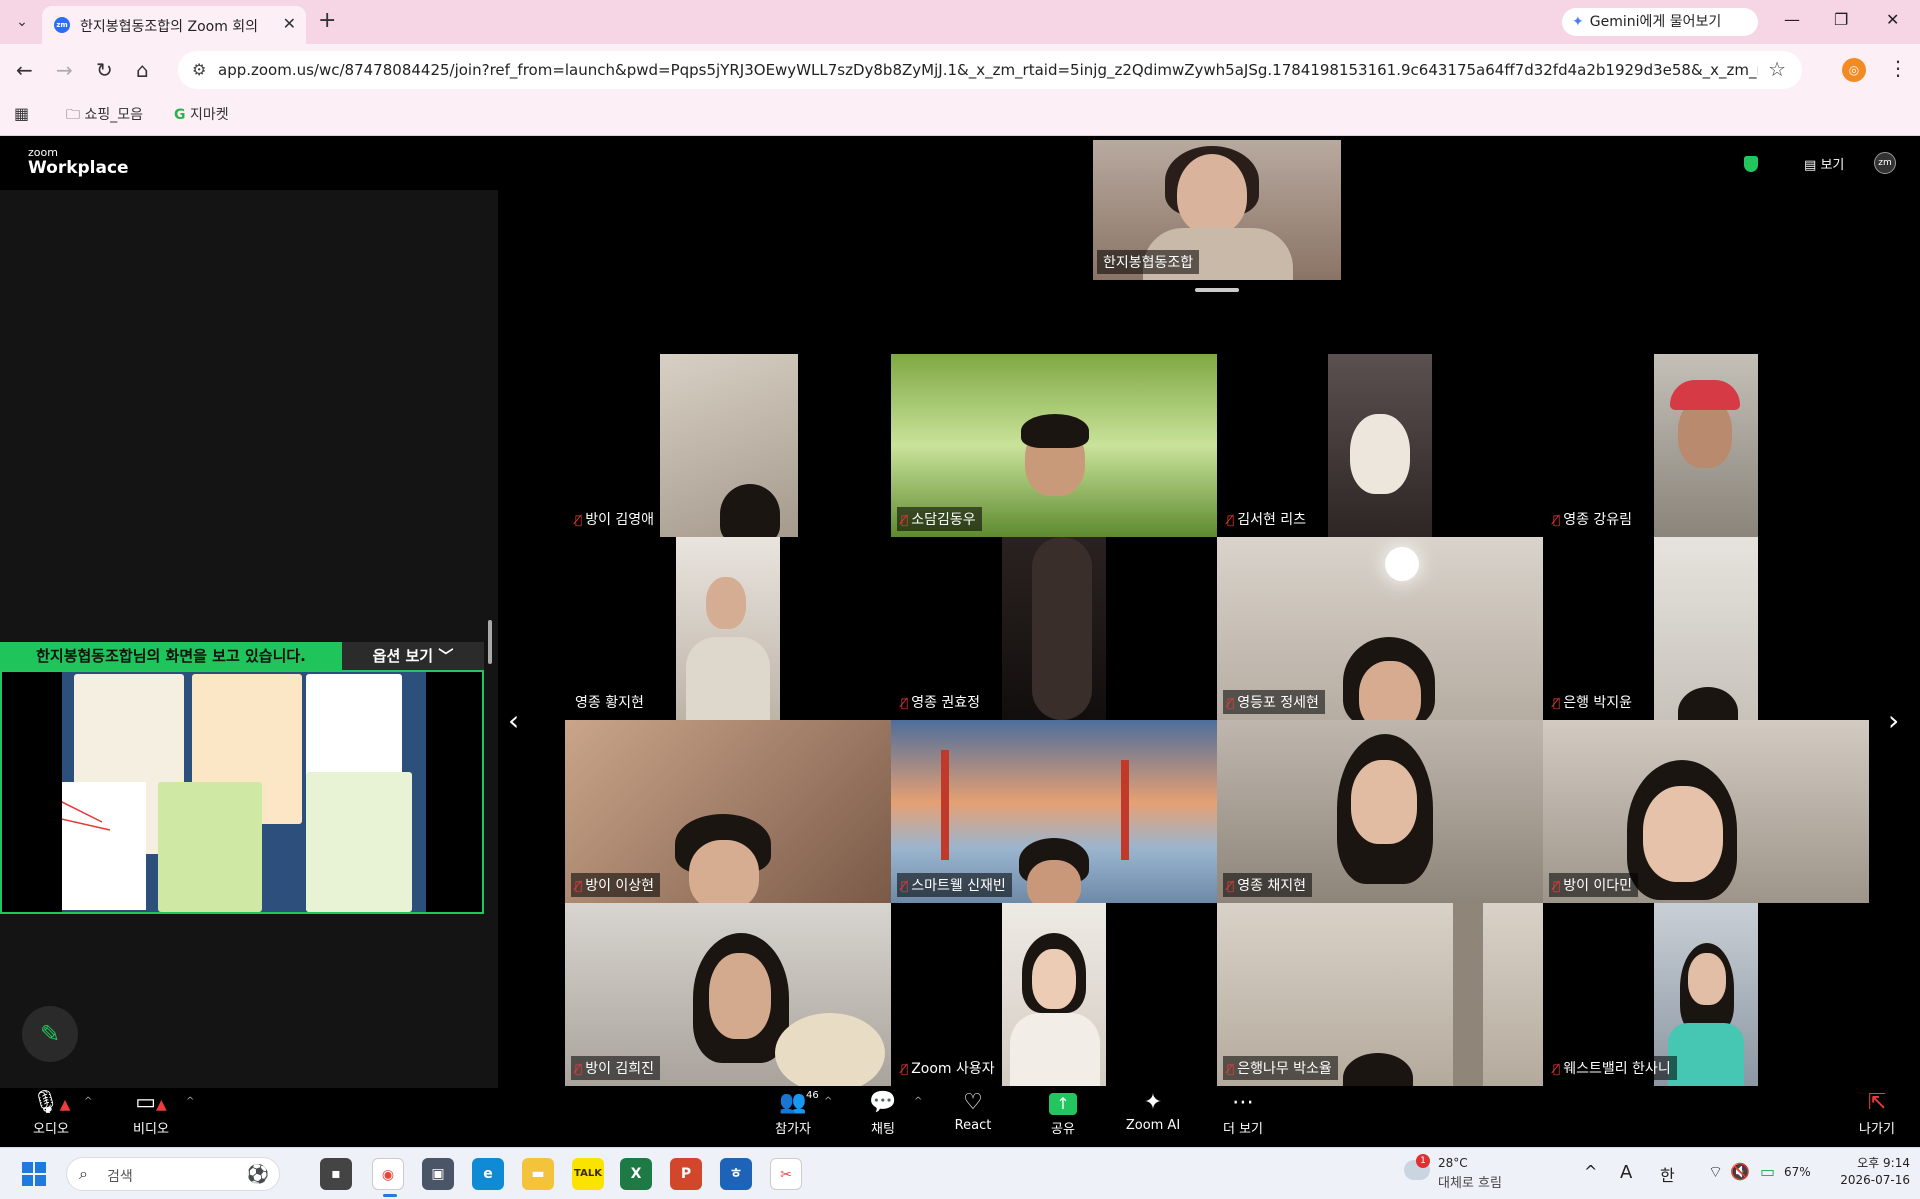 The width and height of the screenshot is (1920, 1199). What do you see at coordinates (242, 792) in the screenshot?
I see `shared-screen` at bounding box center [242, 792].